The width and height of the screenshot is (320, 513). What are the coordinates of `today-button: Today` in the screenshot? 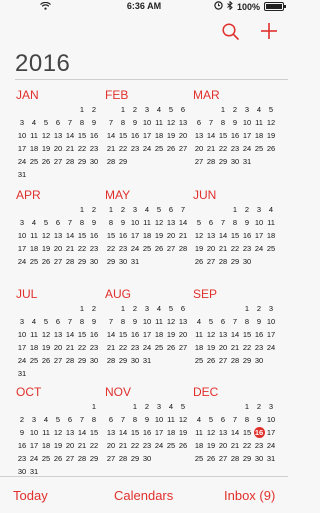 It's located at (30, 495).